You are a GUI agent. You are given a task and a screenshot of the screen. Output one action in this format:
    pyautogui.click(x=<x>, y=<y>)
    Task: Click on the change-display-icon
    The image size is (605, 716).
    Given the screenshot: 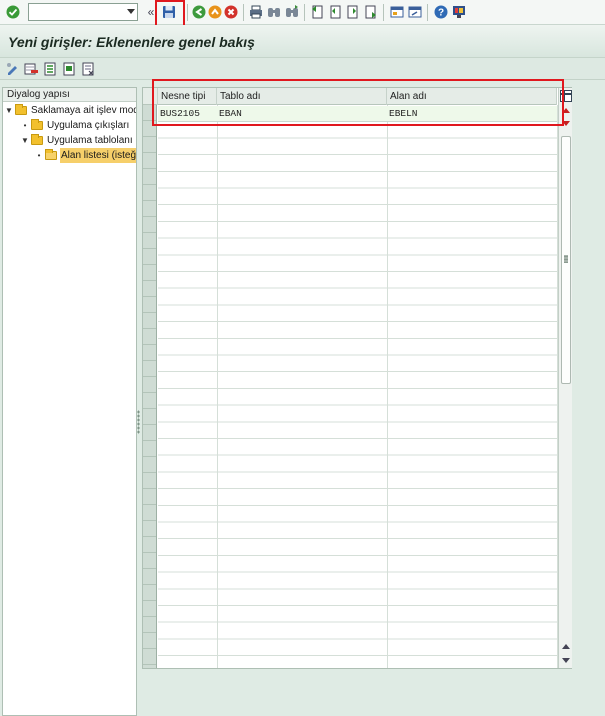 What is the action you would take?
    pyautogui.click(x=13, y=69)
    